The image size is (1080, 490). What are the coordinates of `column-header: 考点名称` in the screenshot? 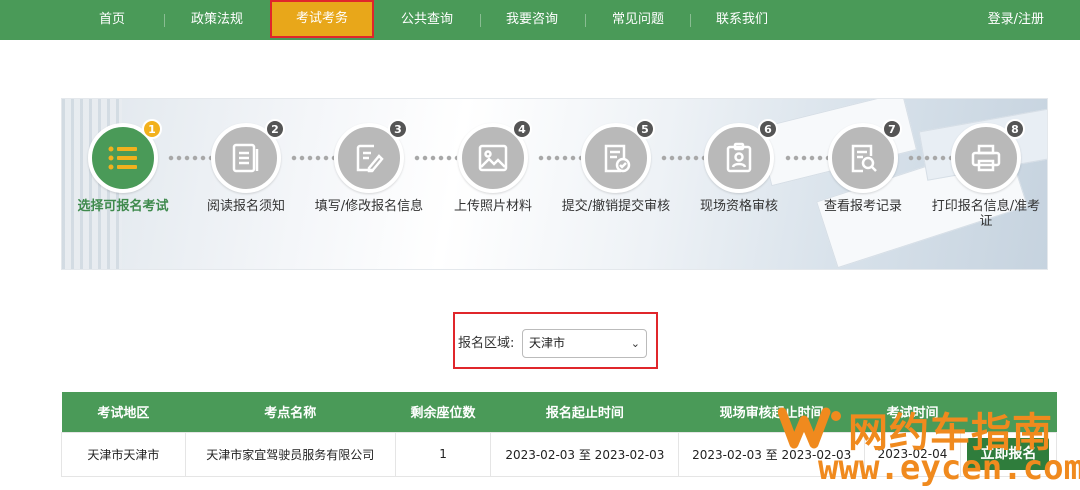 It's located at (290, 412).